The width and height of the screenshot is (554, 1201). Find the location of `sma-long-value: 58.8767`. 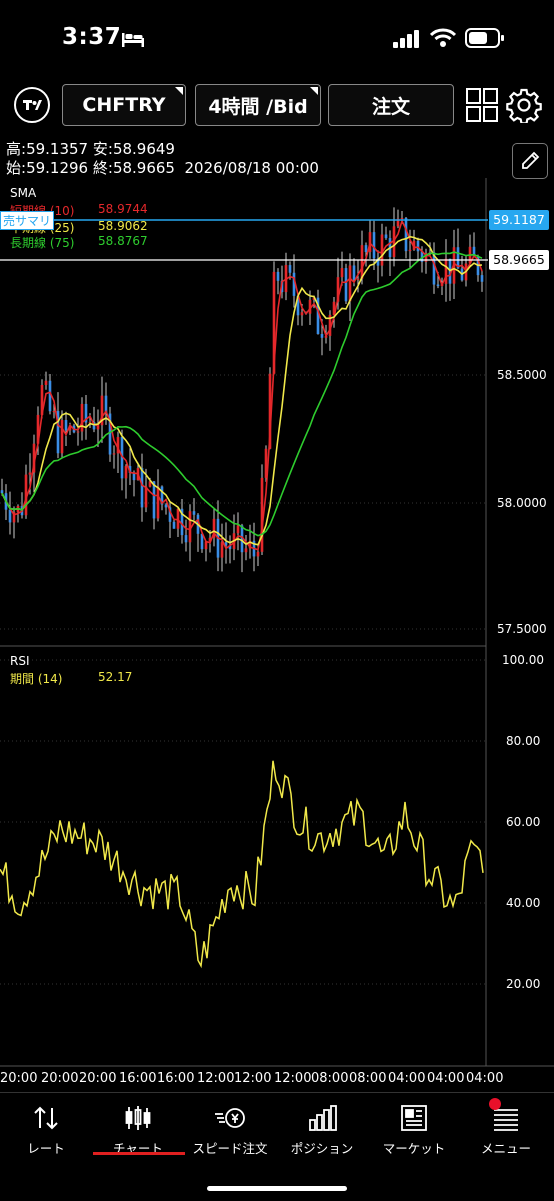

sma-long-value: 58.8767 is located at coordinates (123, 241).